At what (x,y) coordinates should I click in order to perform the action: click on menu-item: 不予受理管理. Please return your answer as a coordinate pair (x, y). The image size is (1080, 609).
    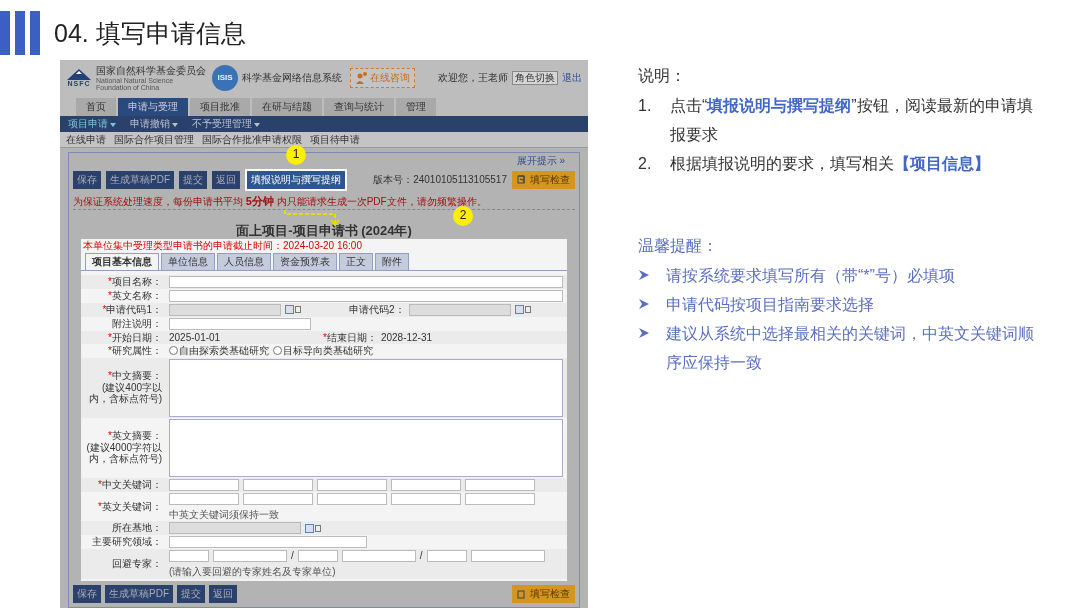
    Looking at the image, I should click on (226, 124).